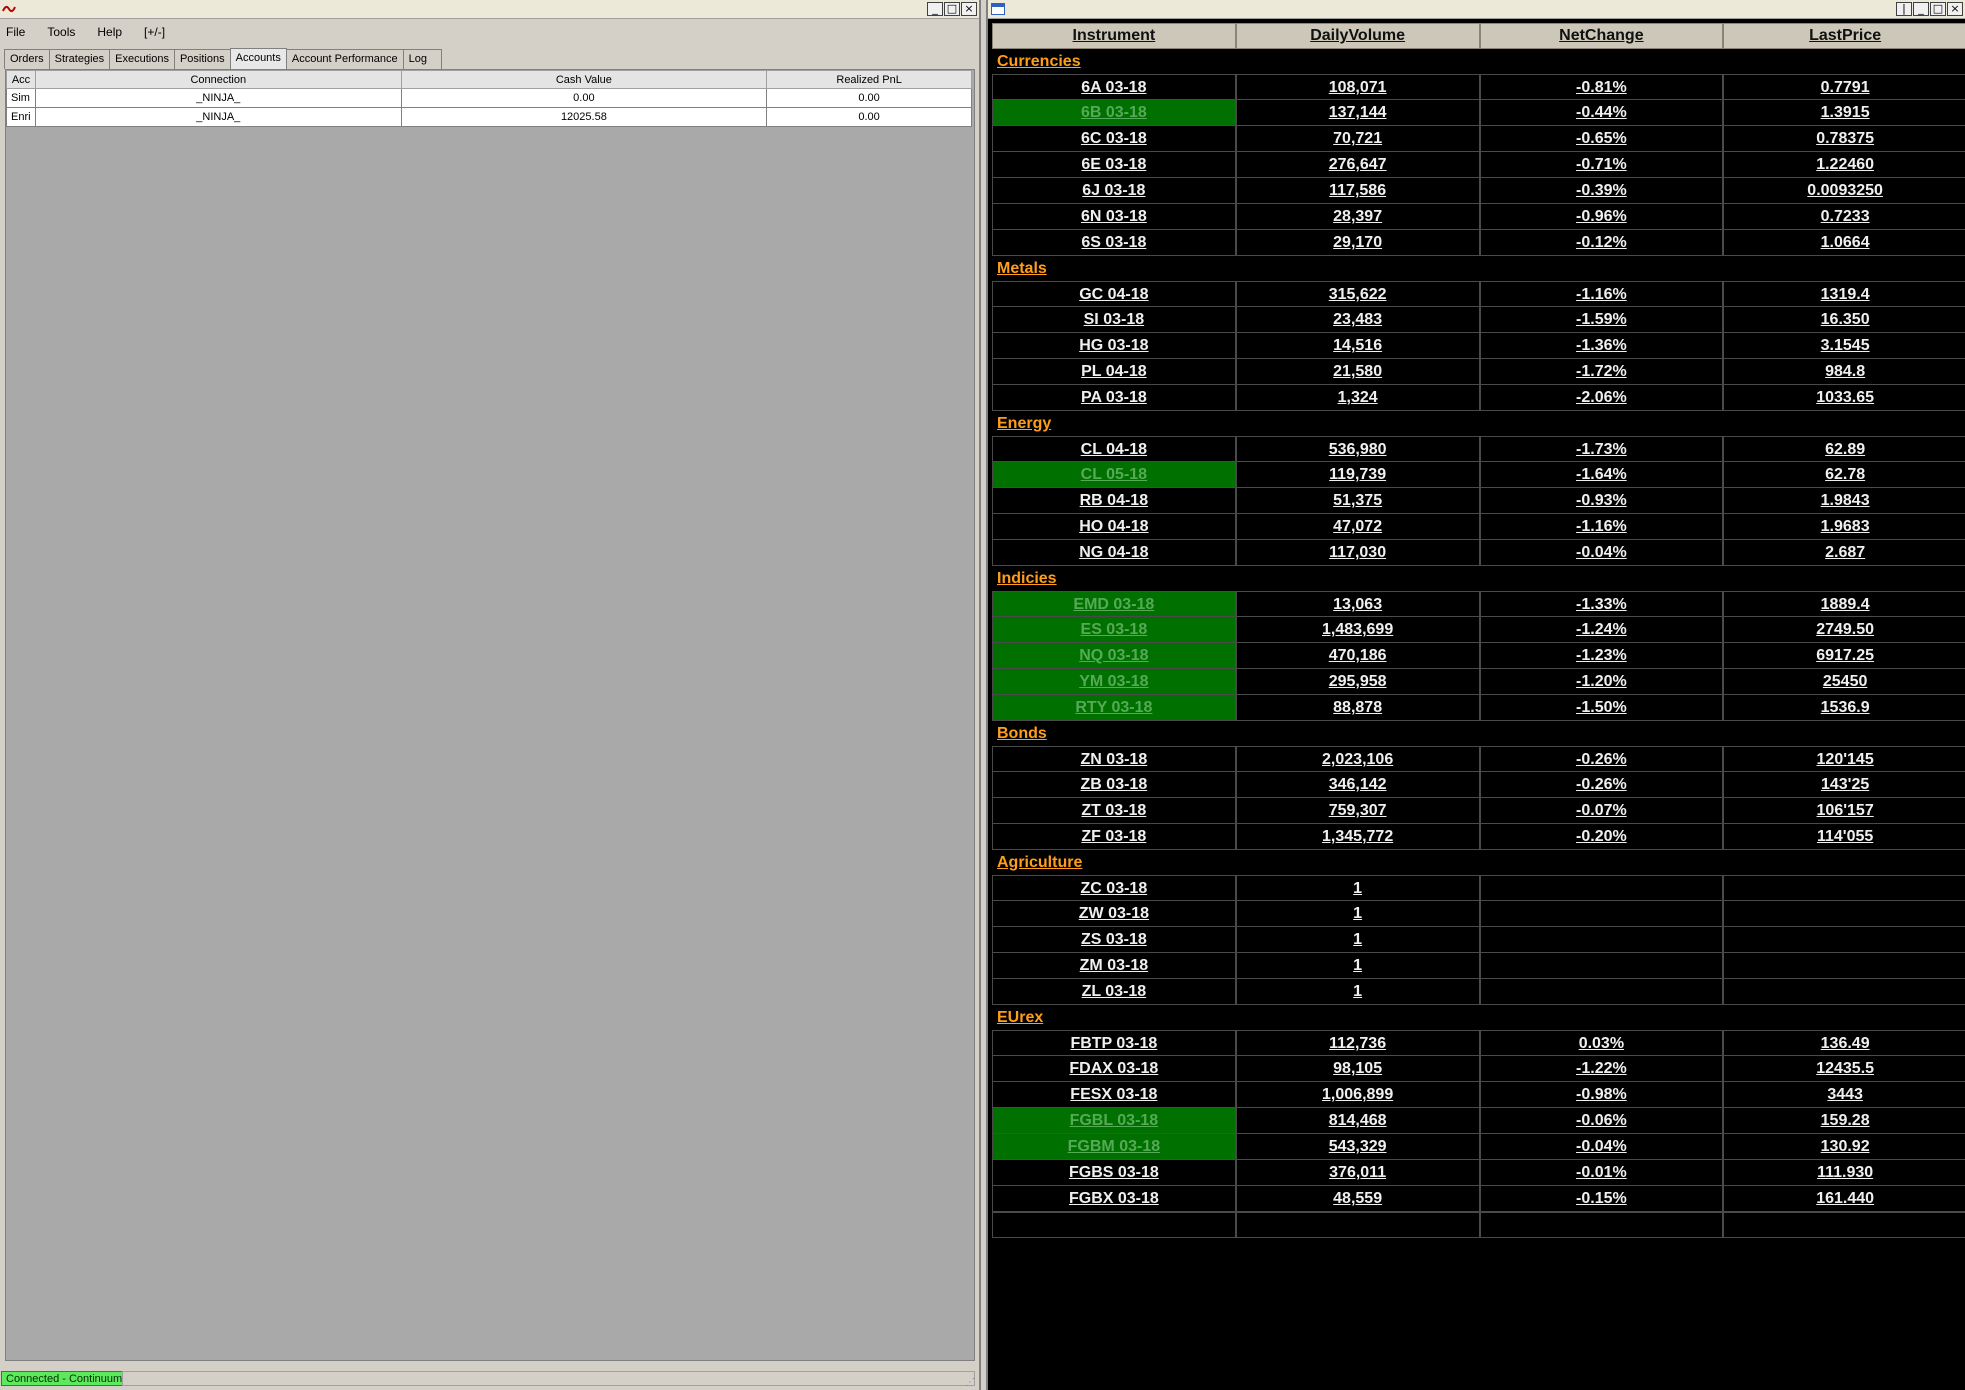 The height and width of the screenshot is (1390, 1965). I want to click on cell-last-price: 159.28, so click(1844, 1121).